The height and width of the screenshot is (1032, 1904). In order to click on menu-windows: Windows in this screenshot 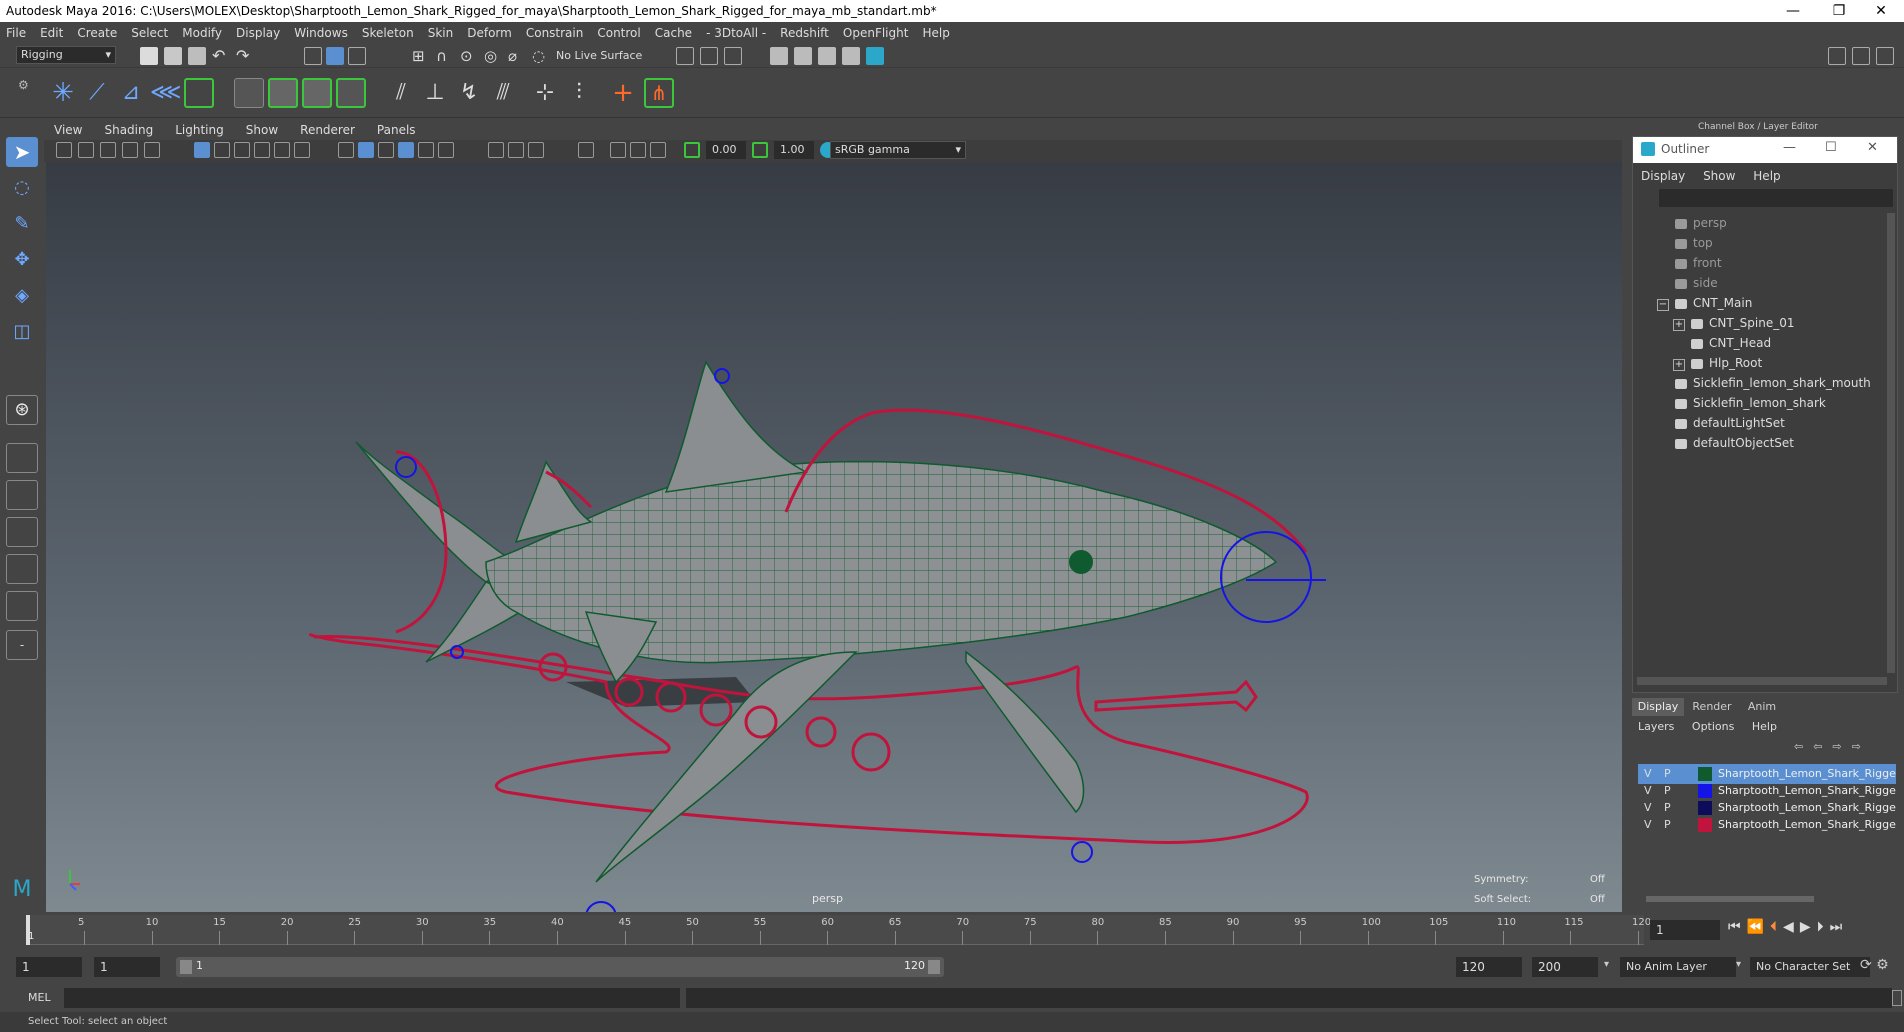, I will do `click(321, 33)`.